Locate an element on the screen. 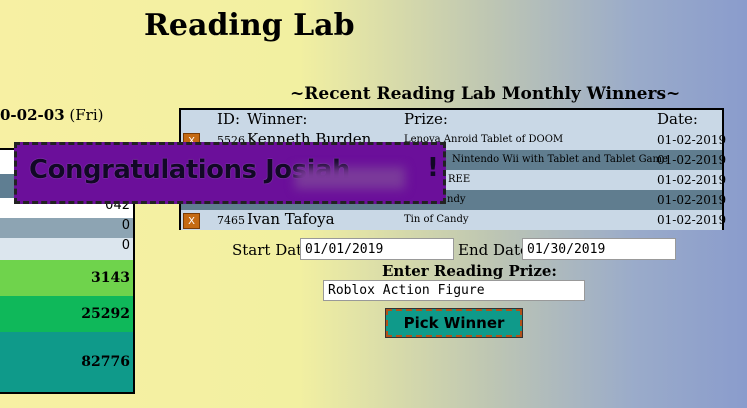 The height and width of the screenshot is (408, 747). col-header-id: ID: is located at coordinates (229, 119).